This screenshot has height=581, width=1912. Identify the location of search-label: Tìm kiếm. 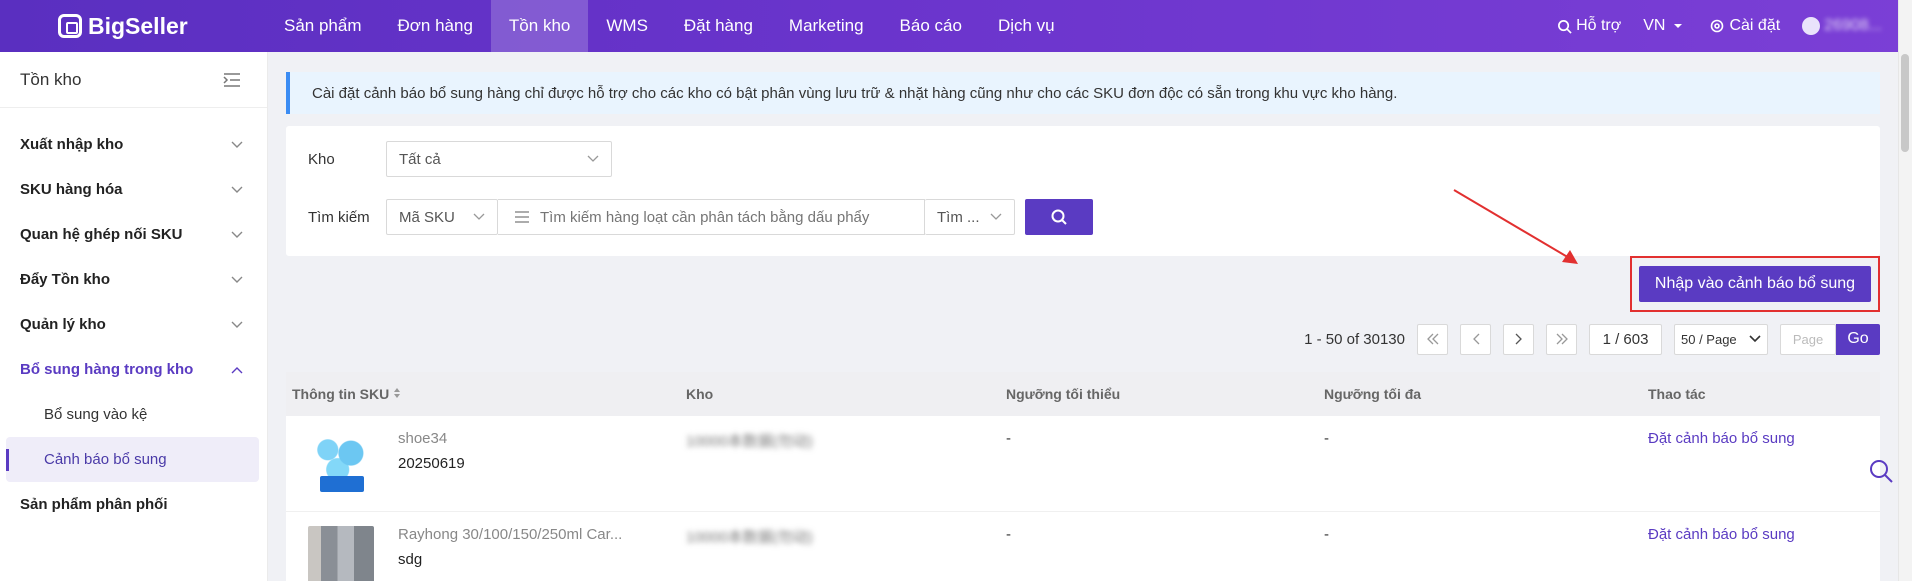
(339, 217).